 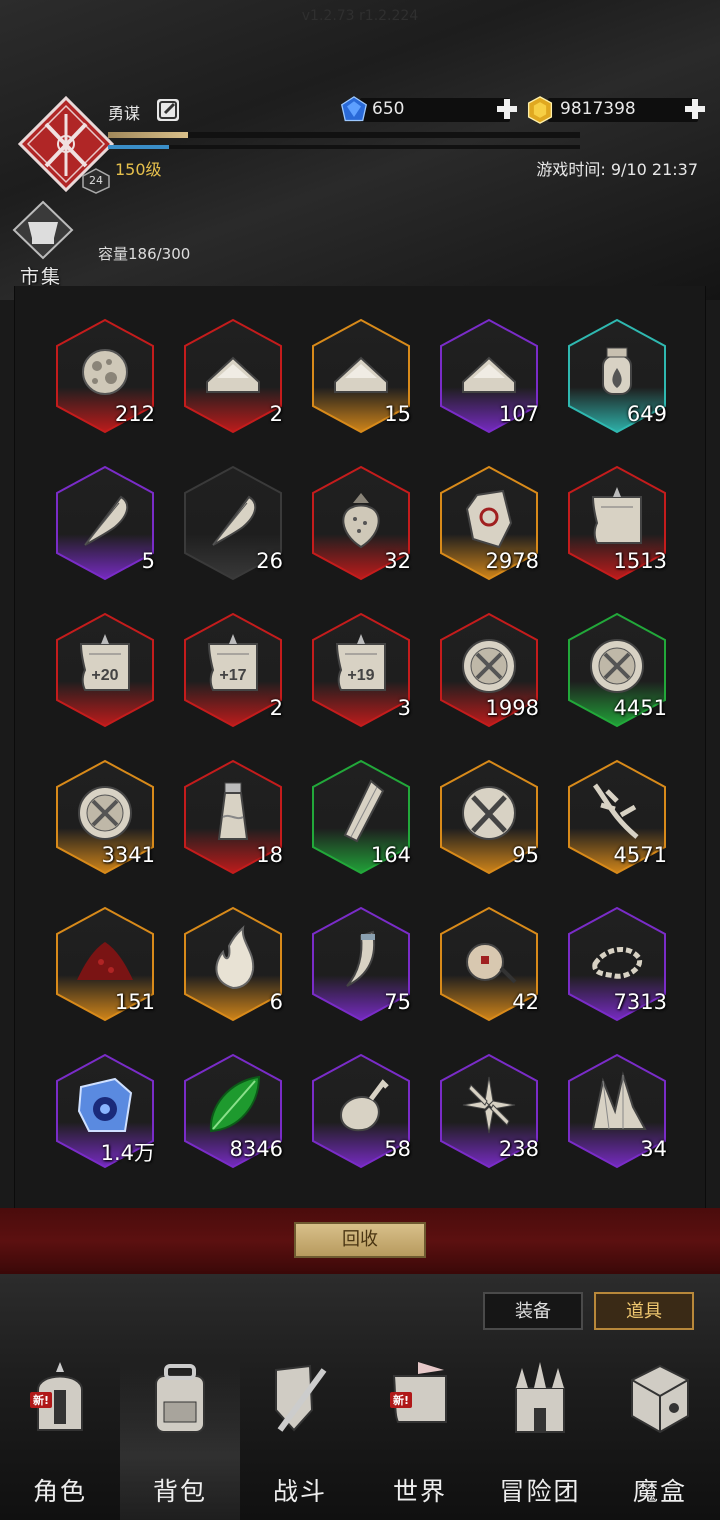 I want to click on inventory-item: 4451, so click(x=617, y=670).